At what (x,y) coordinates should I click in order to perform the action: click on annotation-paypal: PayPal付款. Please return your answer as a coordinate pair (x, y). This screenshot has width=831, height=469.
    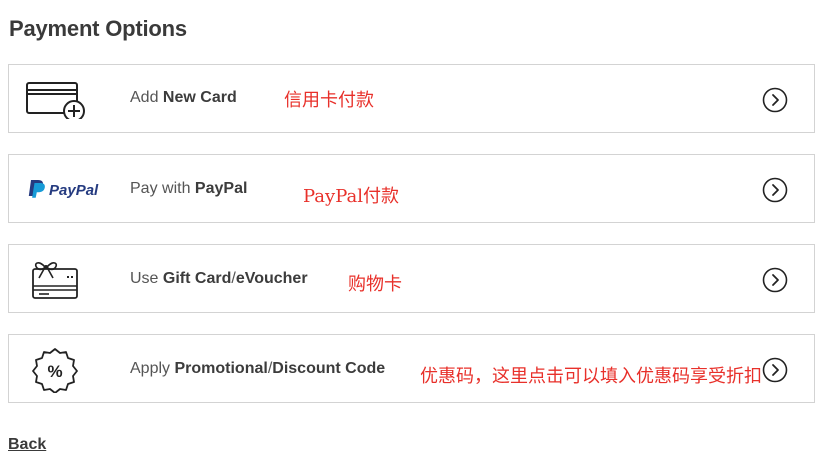
    Looking at the image, I should click on (351, 196).